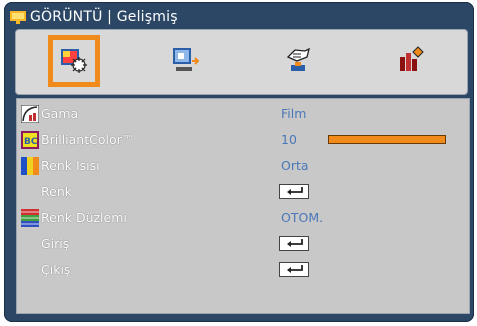 The width and height of the screenshot is (477, 326). I want to click on options-icon, so click(412, 58).